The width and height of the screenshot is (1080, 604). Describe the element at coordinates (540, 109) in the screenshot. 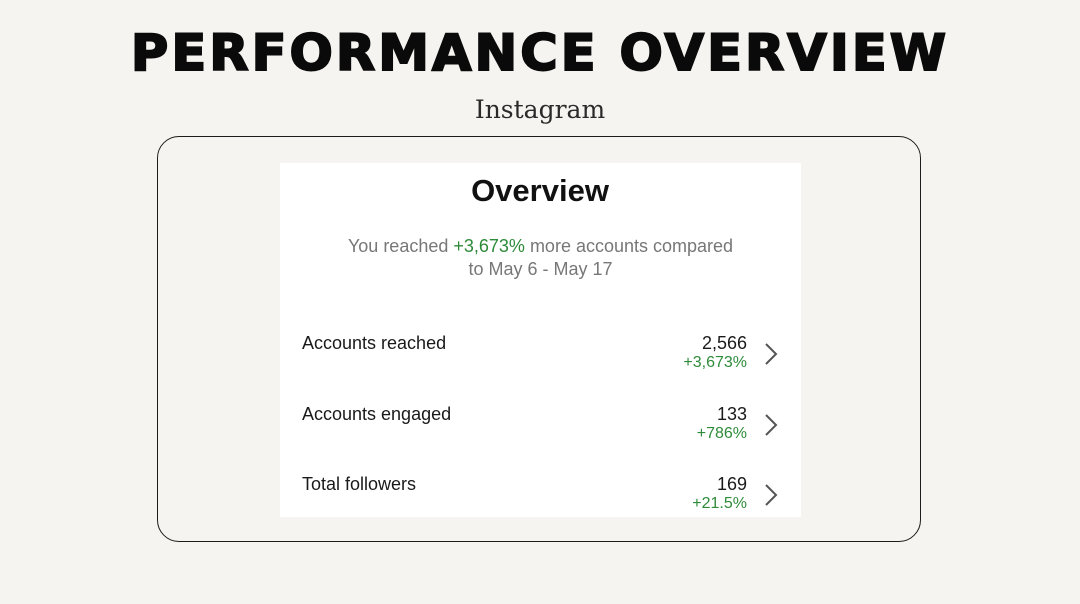

I see `page-subtitle: Instagram` at that location.